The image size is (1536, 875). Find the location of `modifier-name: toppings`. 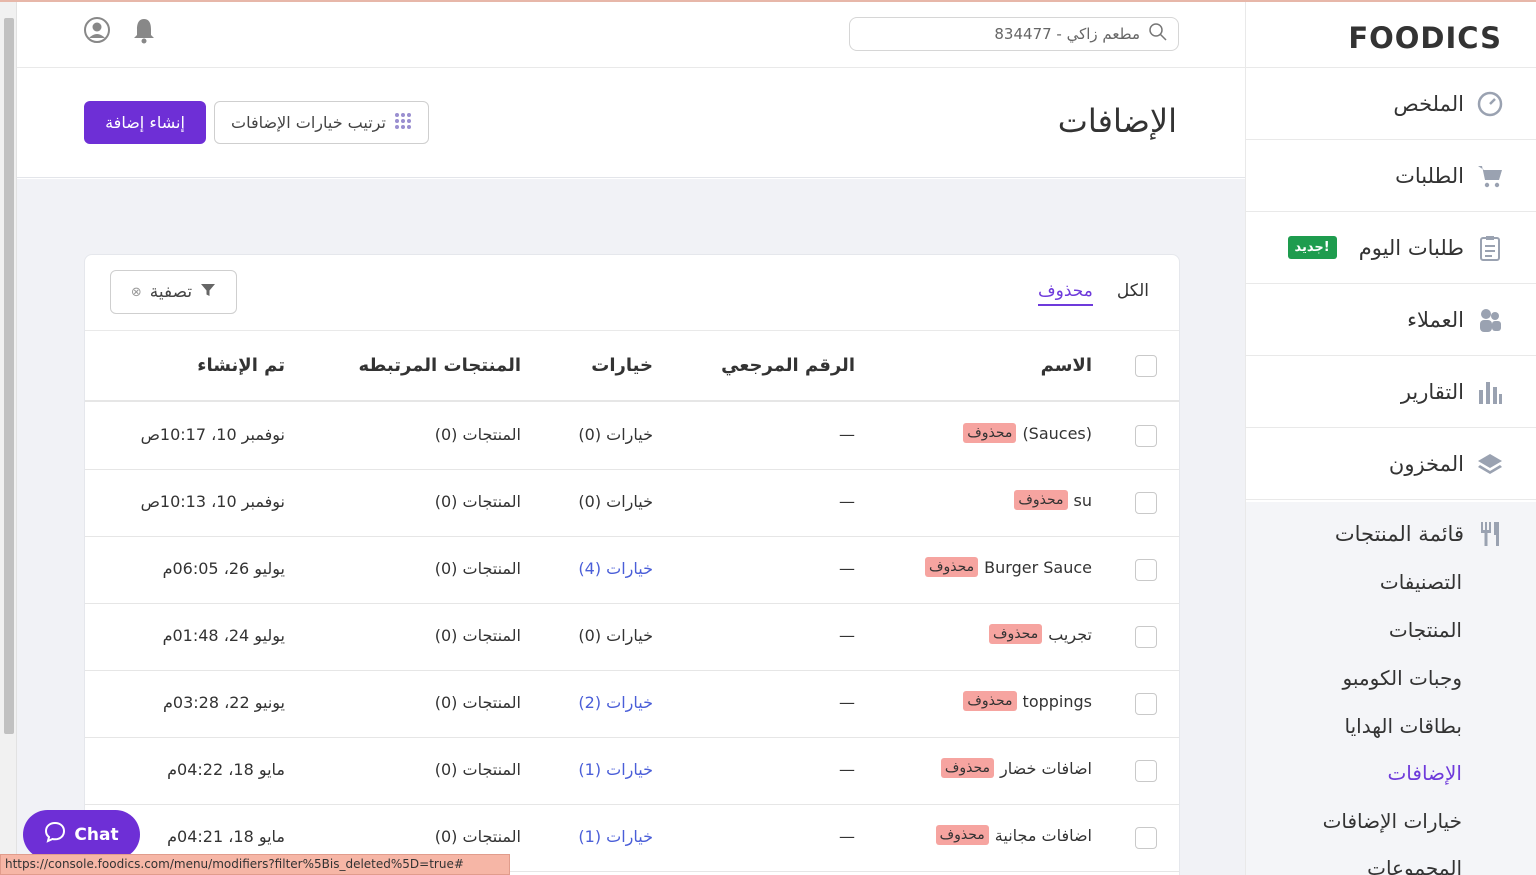

modifier-name: toppings is located at coordinates (1057, 701).